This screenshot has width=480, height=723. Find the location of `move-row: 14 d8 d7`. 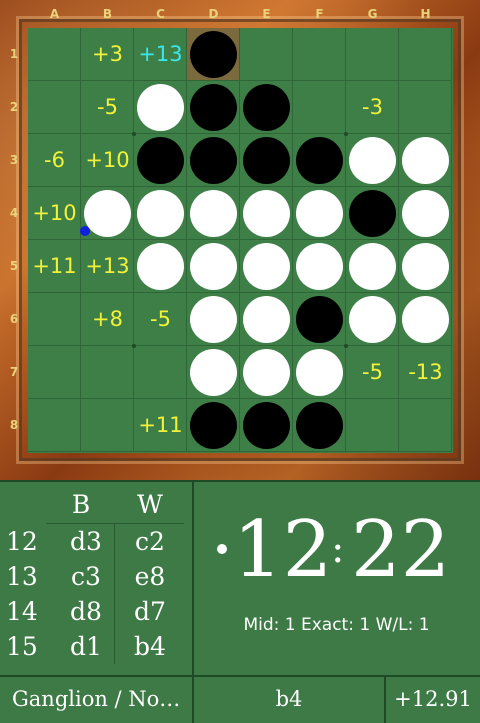

move-row: 14 d8 d7 is located at coordinates (96, 611).